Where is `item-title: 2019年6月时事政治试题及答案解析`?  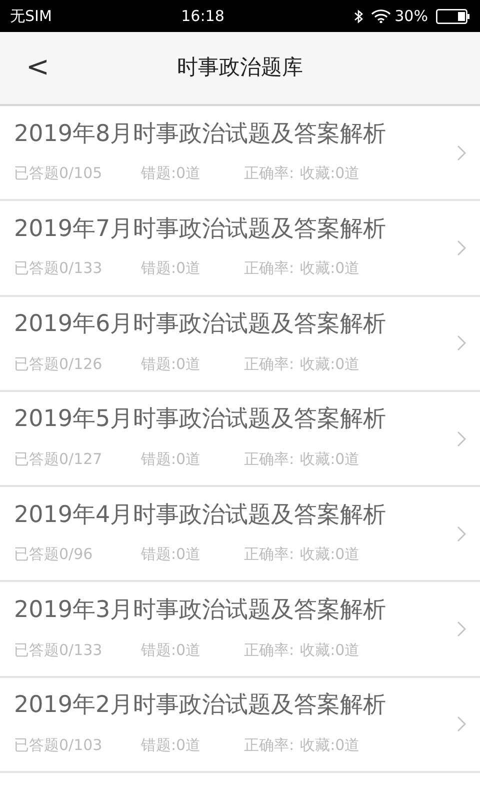
item-title: 2019年6月时事政治试题及答案解析 is located at coordinates (201, 325).